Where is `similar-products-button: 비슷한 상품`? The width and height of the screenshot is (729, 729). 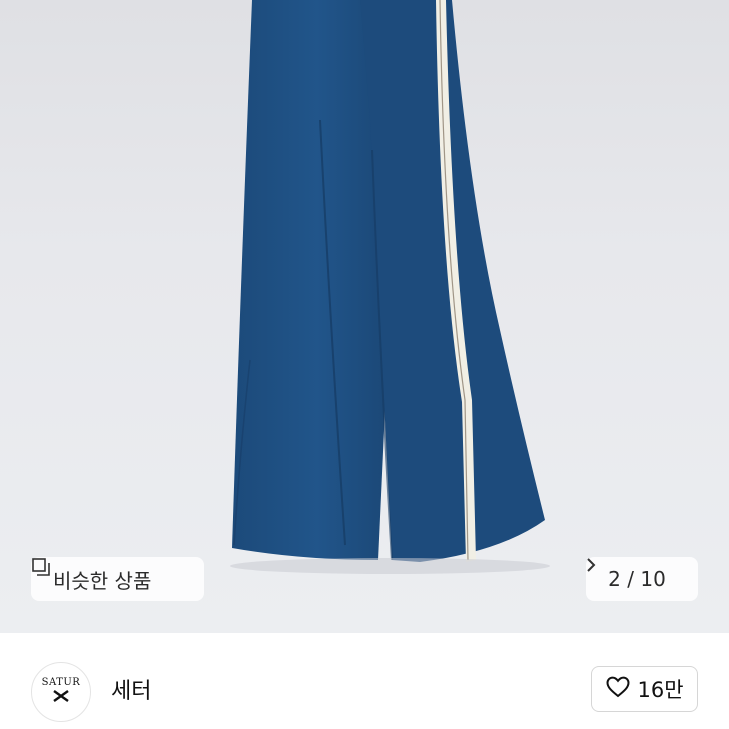
similar-products-button: 비슷한 상품 is located at coordinates (117, 579).